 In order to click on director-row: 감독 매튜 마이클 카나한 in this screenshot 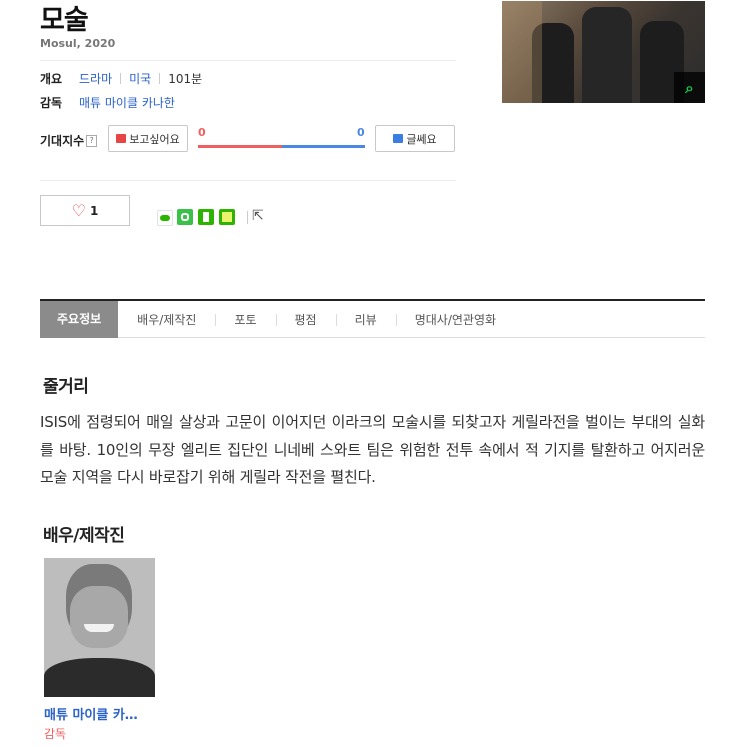, I will do `click(107, 102)`.